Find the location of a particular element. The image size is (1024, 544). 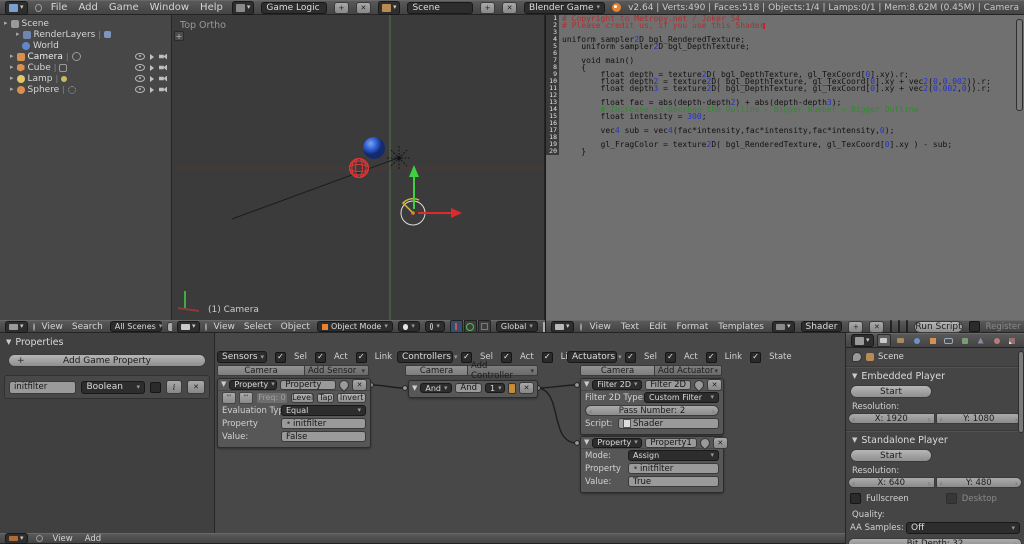

mode-select: Assign ▾ is located at coordinates (673, 455).